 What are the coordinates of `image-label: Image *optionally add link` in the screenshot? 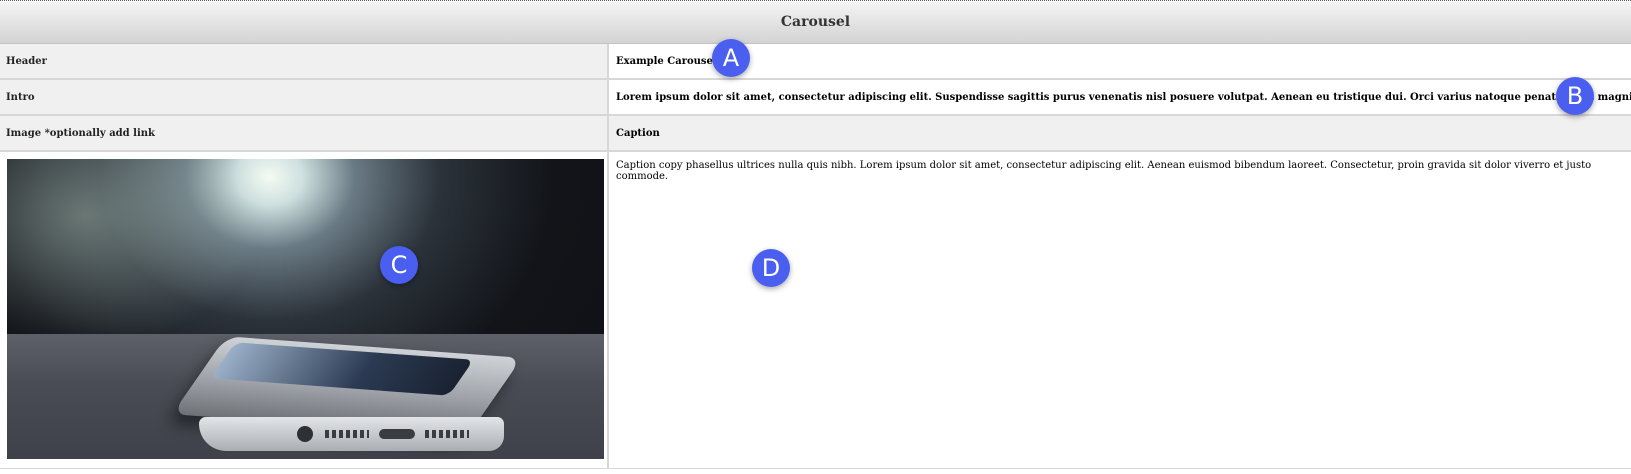 It's located at (304, 133).